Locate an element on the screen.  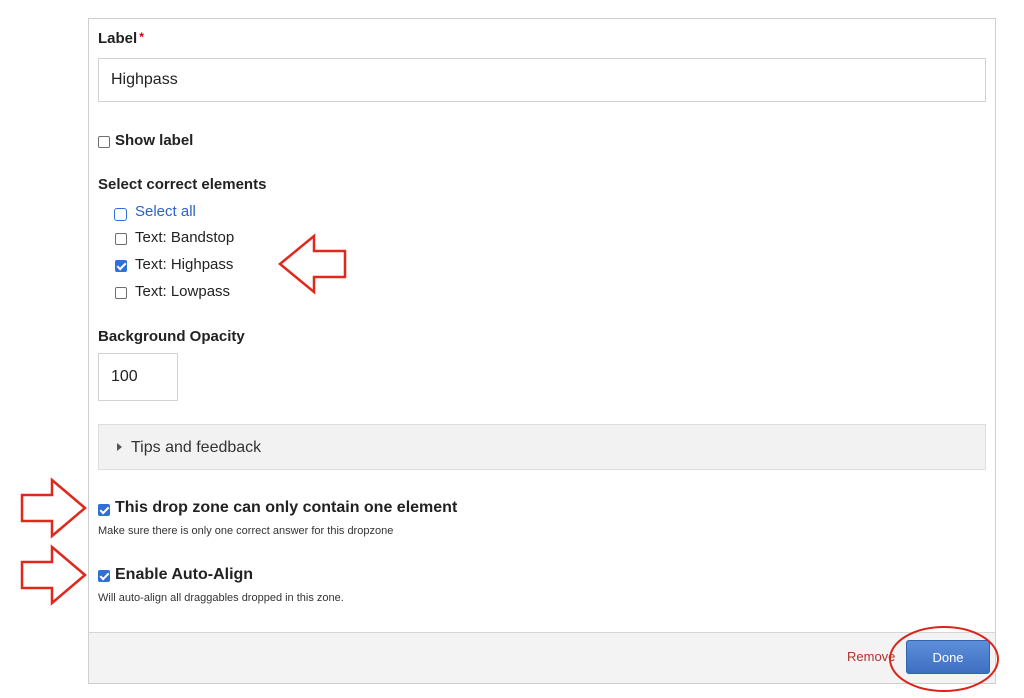
auto-align-checkbox is located at coordinates (104, 576).